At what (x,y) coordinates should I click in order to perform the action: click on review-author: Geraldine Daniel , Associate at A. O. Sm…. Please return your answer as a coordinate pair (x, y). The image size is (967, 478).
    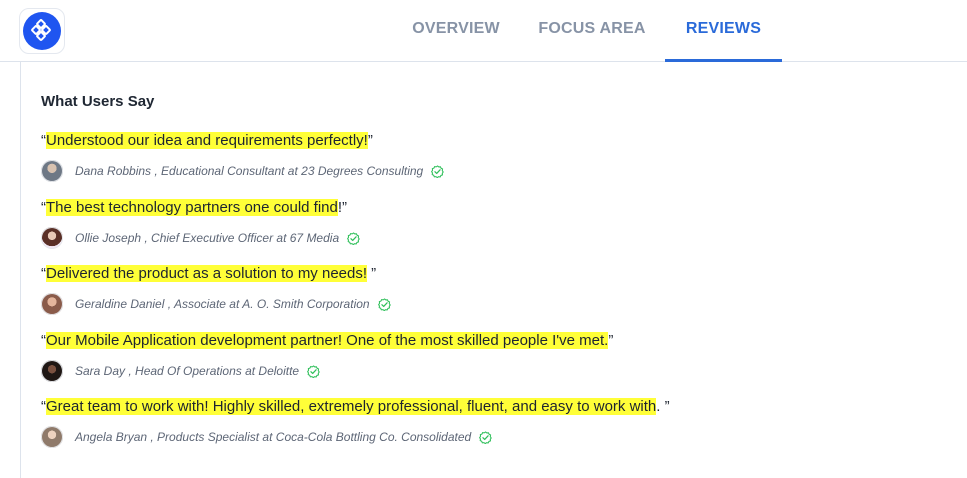
    Looking at the image, I should click on (491, 304).